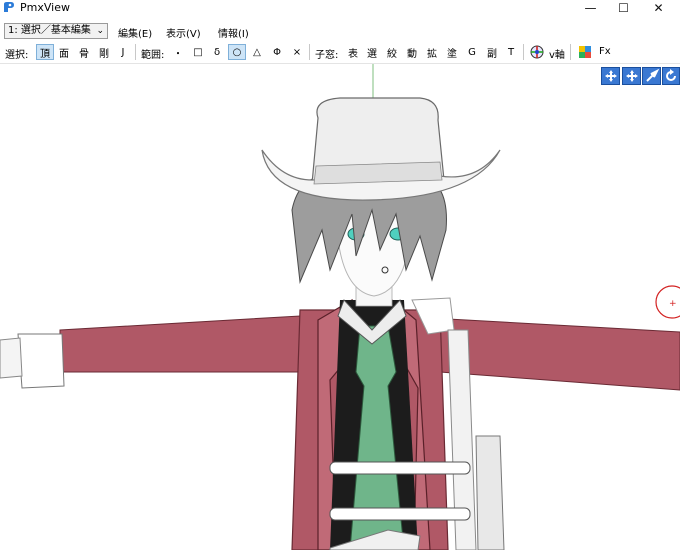 This screenshot has height=550, width=680. Describe the element at coordinates (511, 52) in the screenshot. I see `subwindow-t-button: T` at that location.